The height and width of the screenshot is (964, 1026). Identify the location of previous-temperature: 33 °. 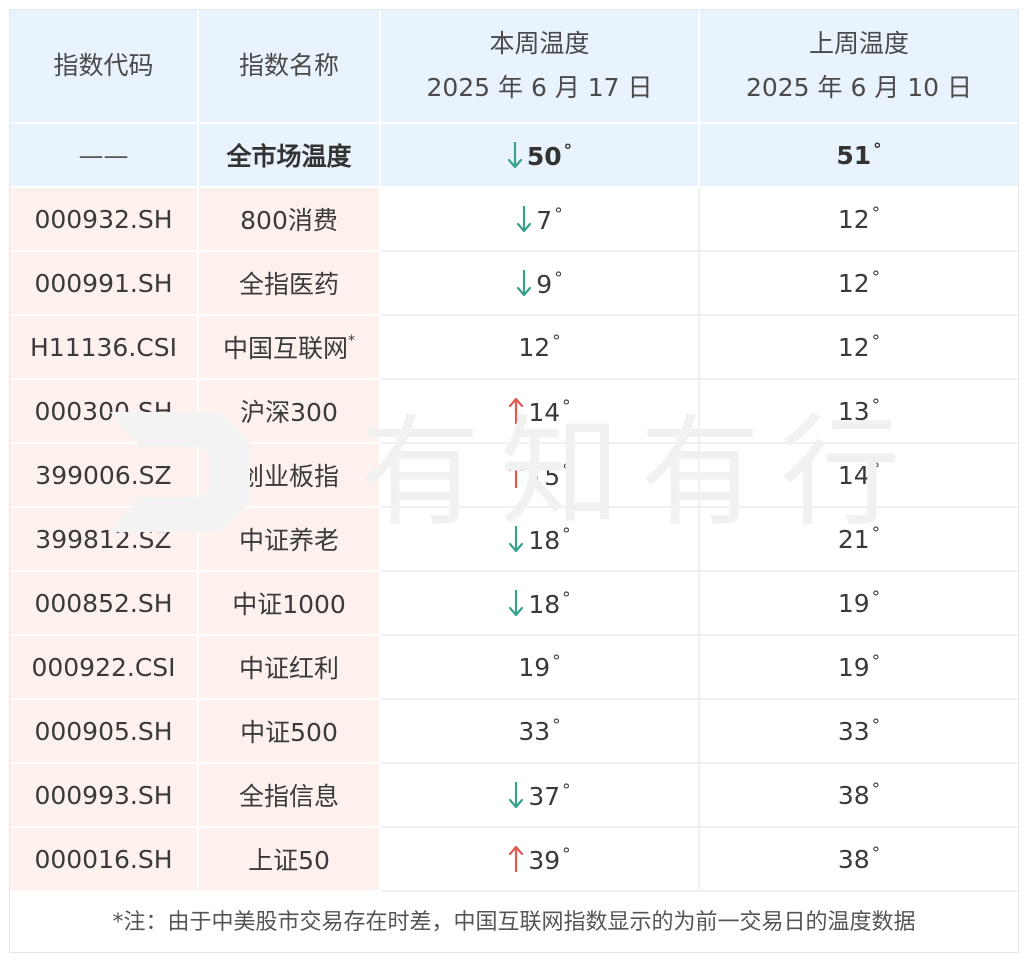
(858, 731).